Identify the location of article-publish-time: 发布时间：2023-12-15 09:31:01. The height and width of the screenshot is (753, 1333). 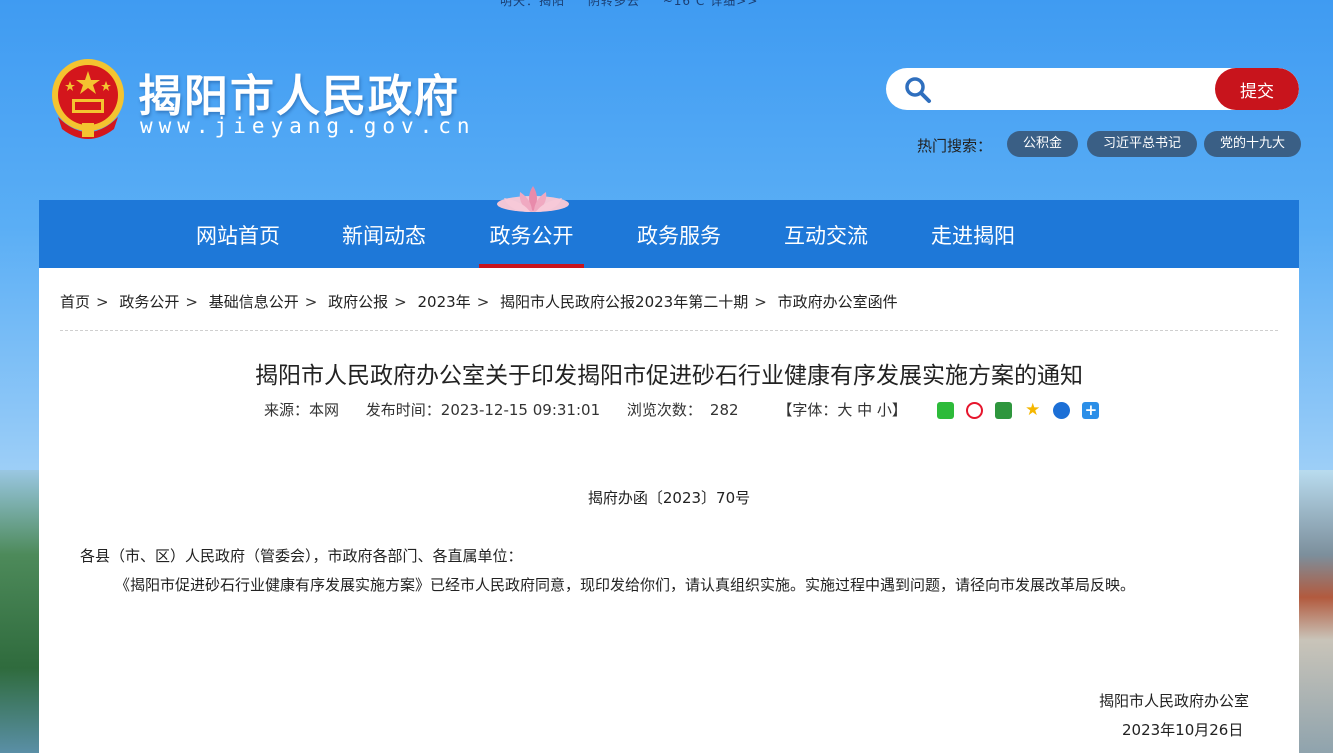
(483, 410).